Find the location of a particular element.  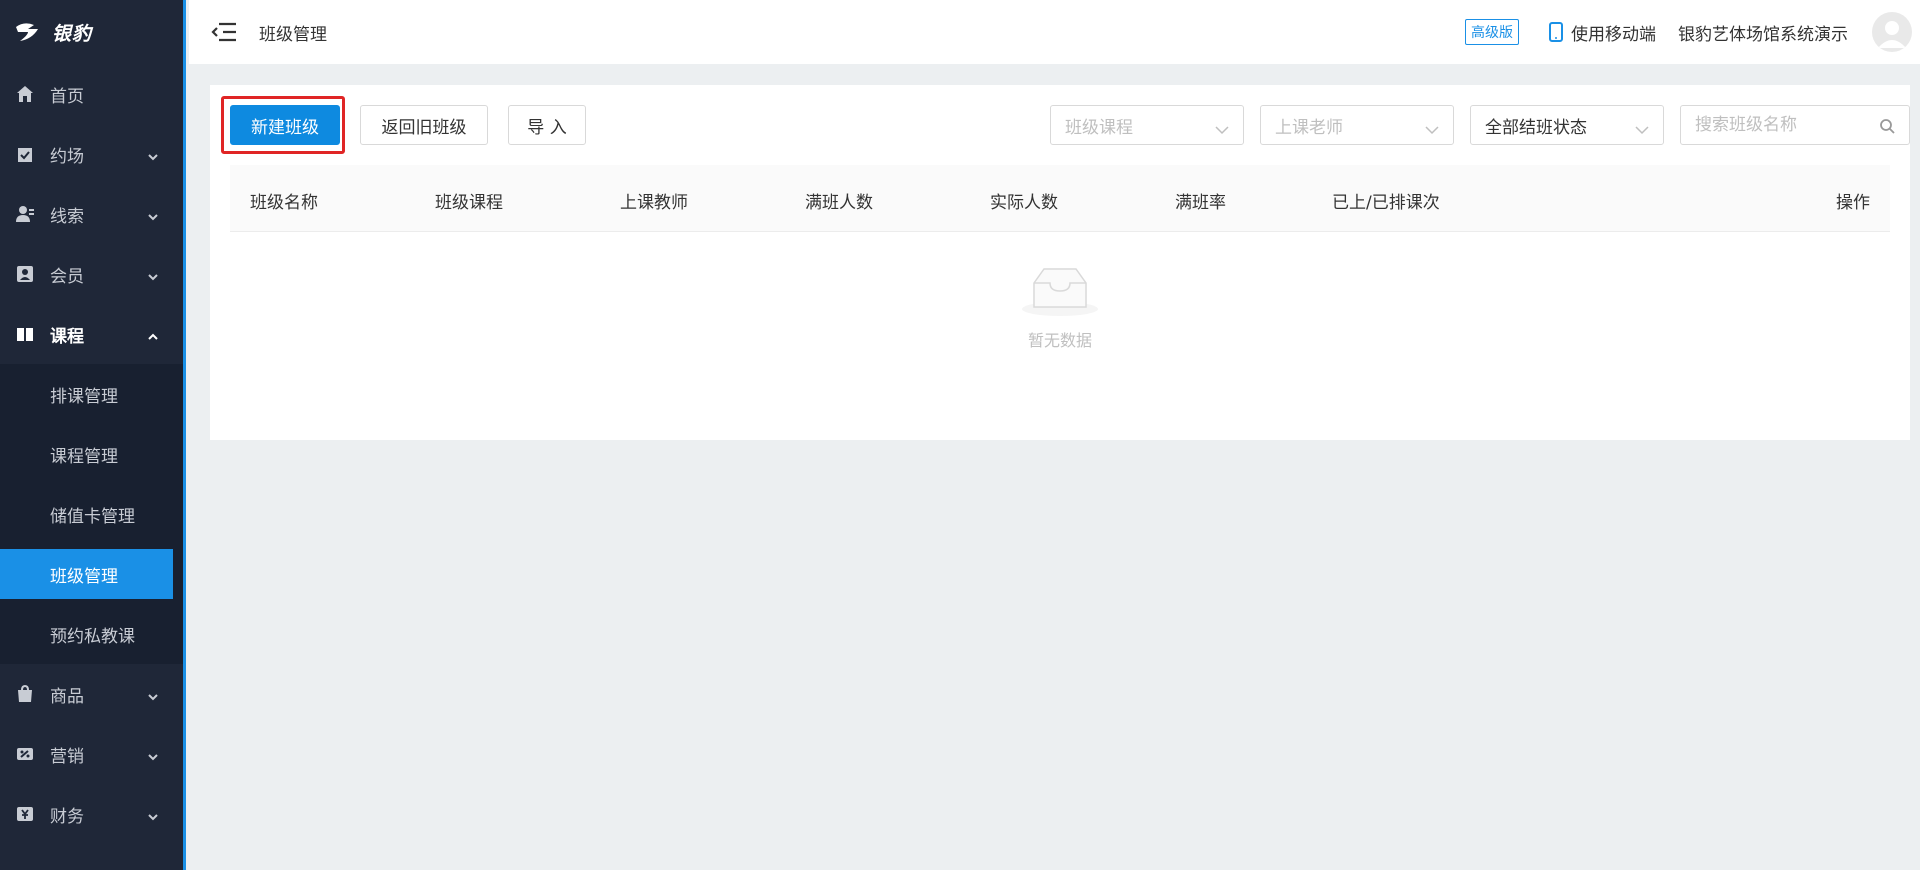

sidebar-subitem-stored-card: 储值卡管理 is located at coordinates (91, 514).